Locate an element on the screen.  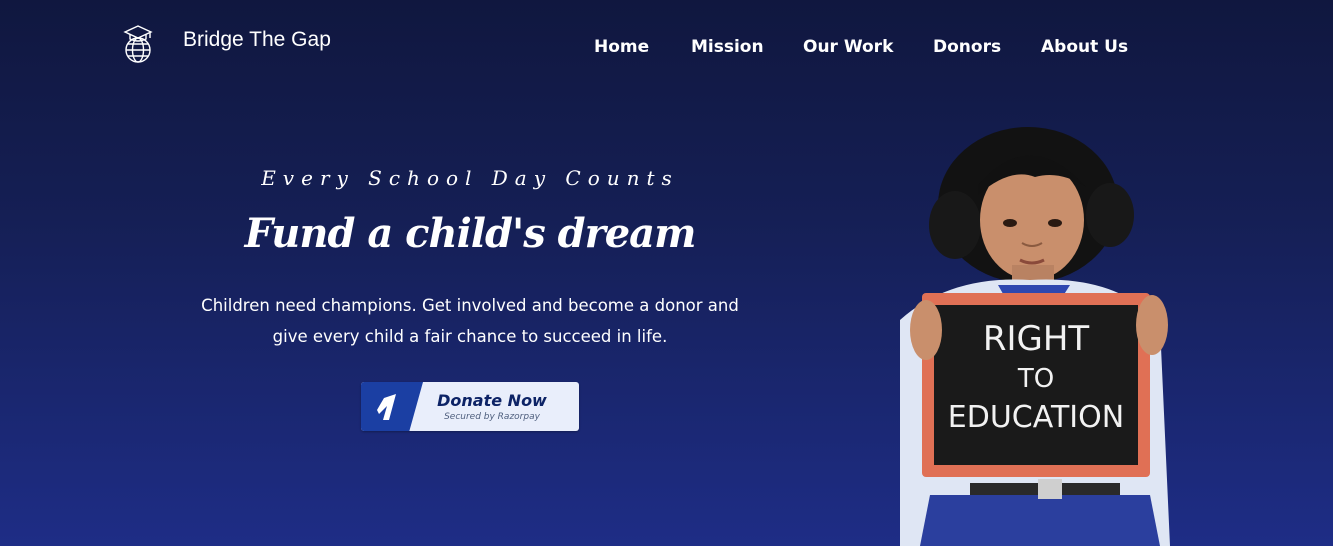
brand-name: Bridge The Gap is located at coordinates (257, 40).